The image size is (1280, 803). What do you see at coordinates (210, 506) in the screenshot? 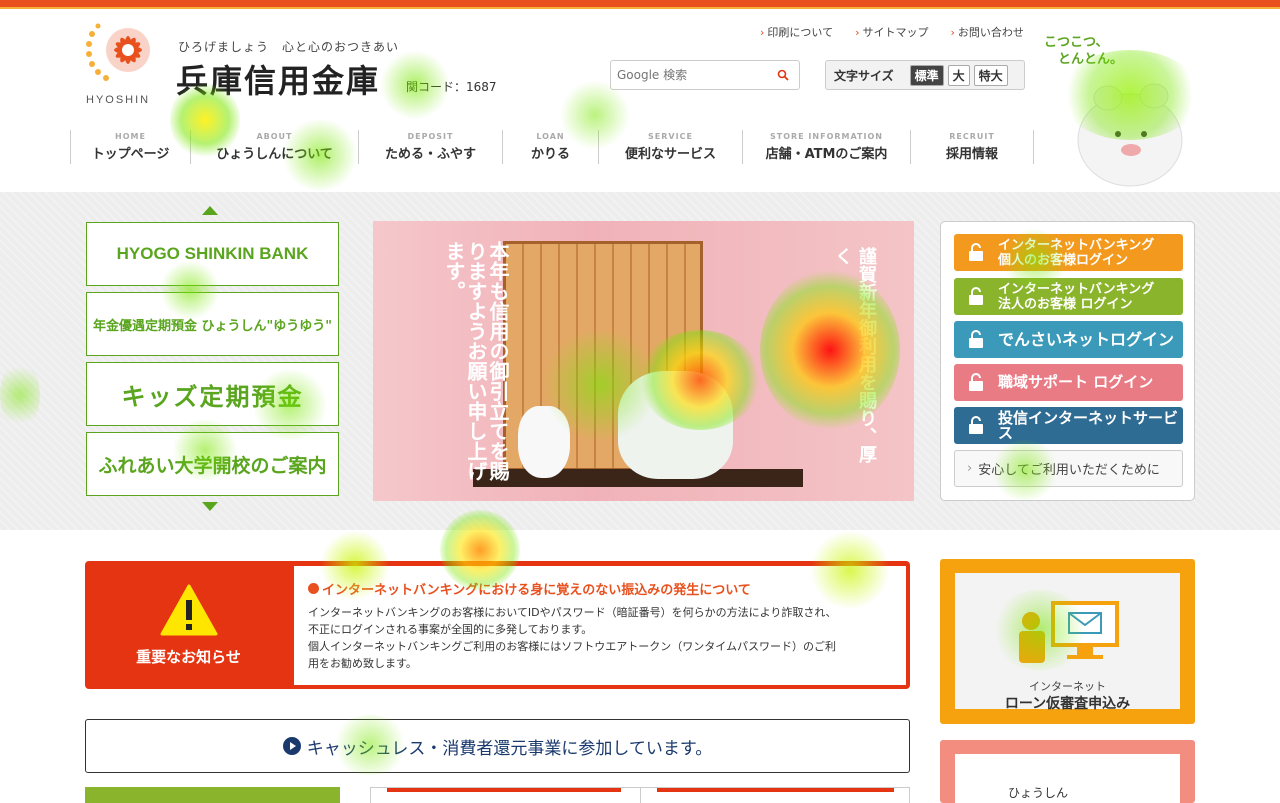
I see `slider-down-arrow-icon` at bounding box center [210, 506].